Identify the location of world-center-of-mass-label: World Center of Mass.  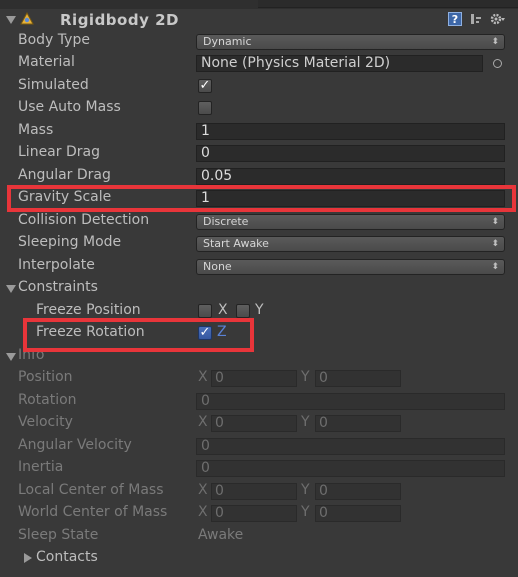
(93, 512).